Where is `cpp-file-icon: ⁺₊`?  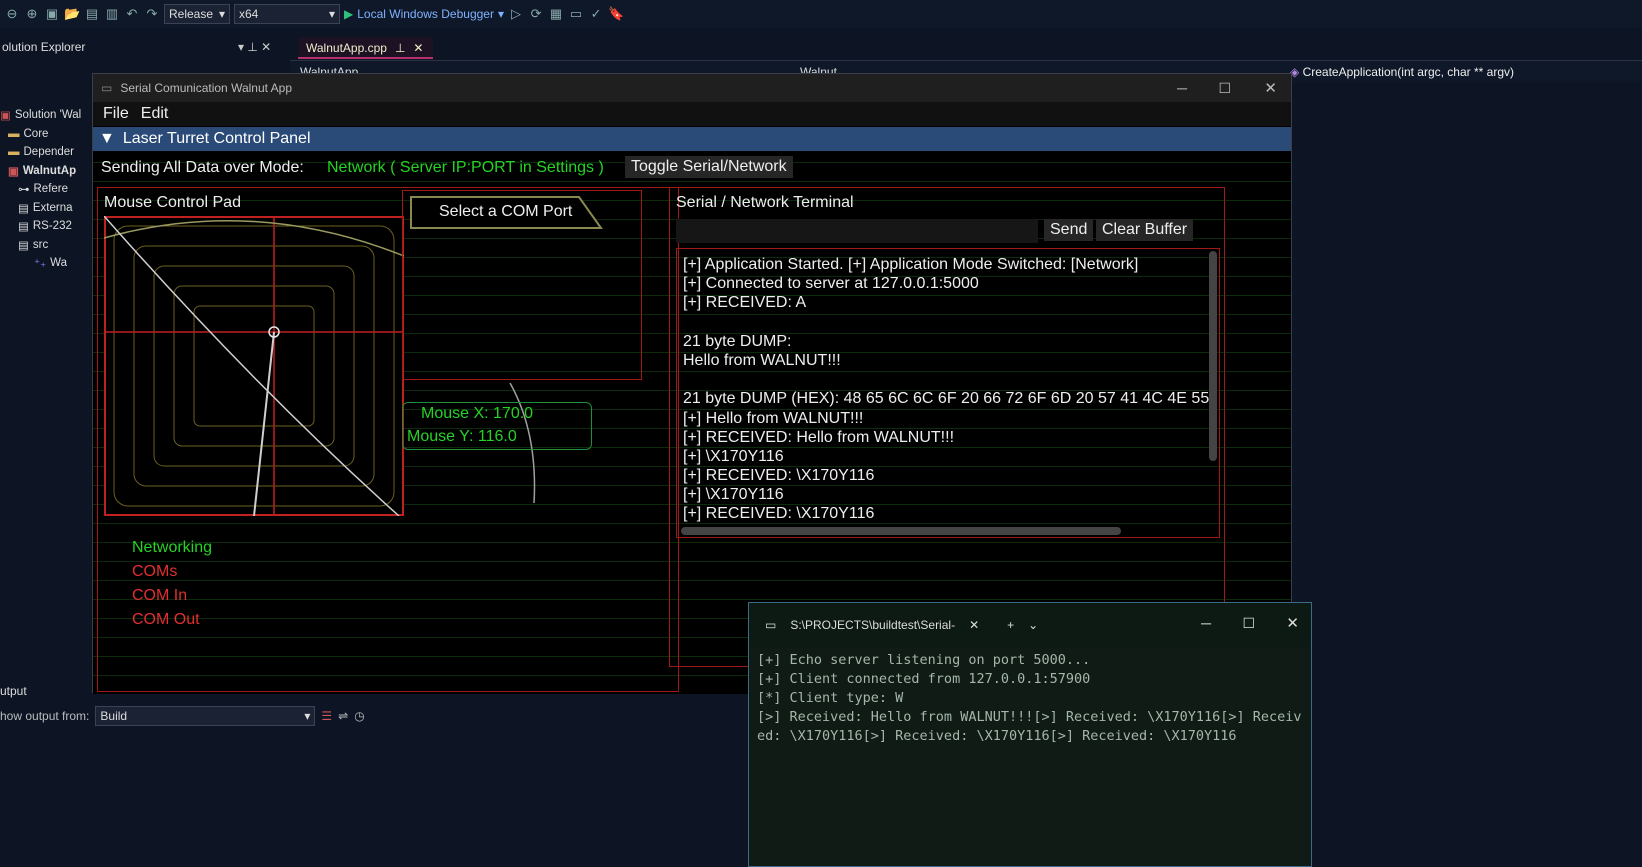 cpp-file-icon: ⁺₊ is located at coordinates (40, 264).